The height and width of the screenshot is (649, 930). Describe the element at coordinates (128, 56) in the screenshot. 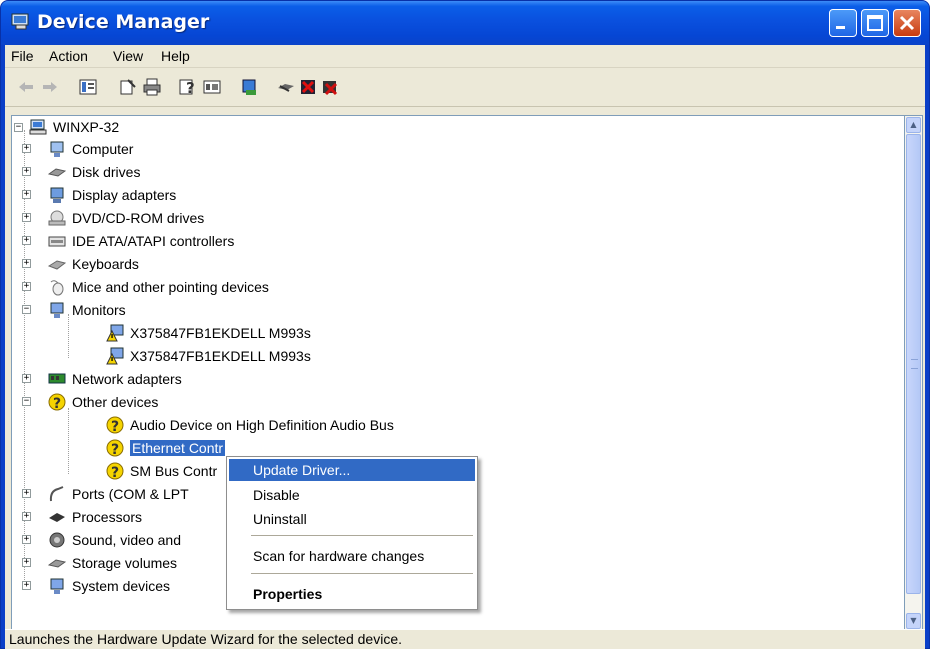

I see `menu-view: View` at that location.